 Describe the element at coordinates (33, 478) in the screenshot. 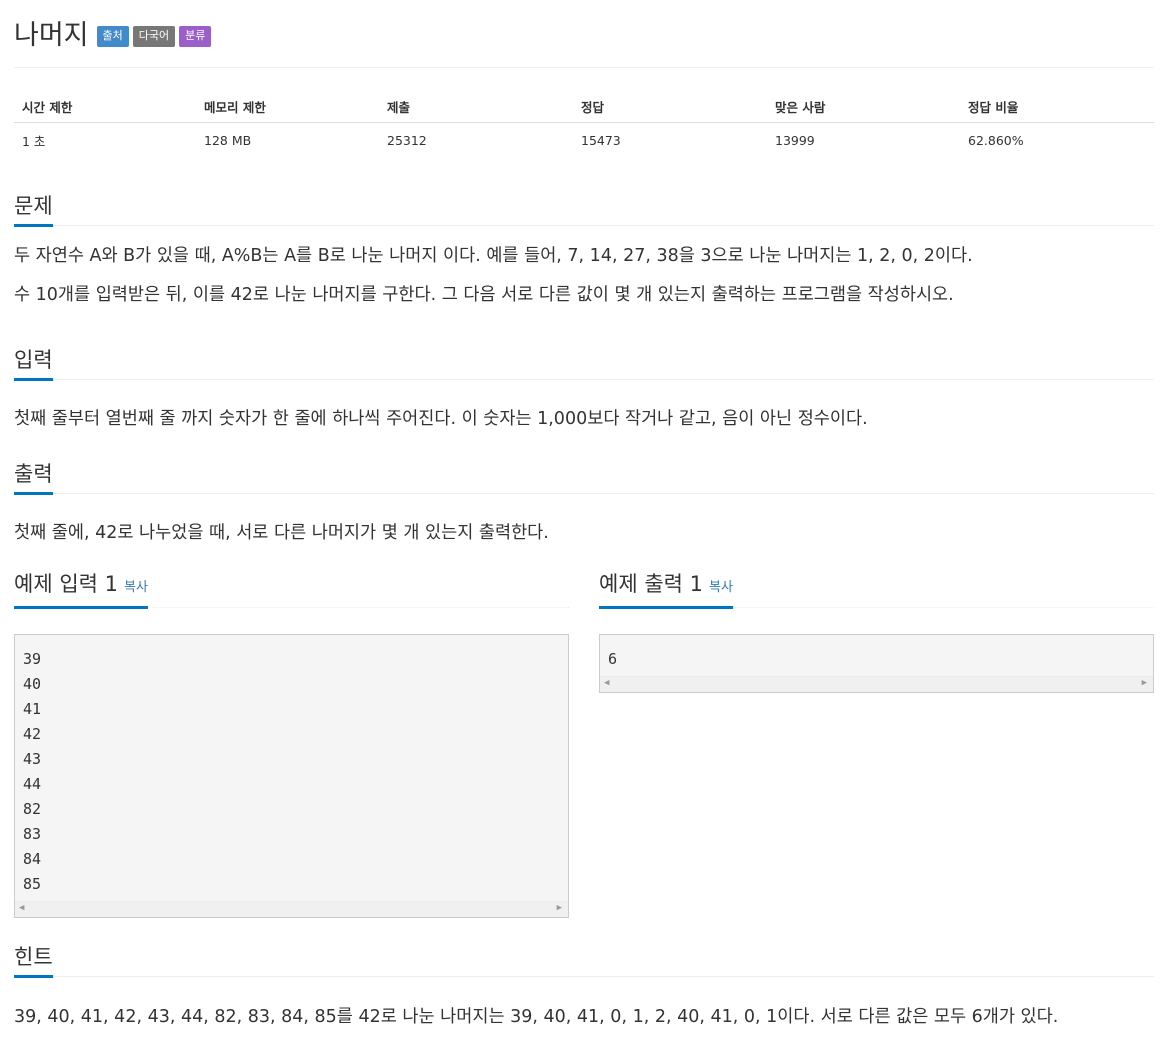

I see `output-title: 출력` at that location.